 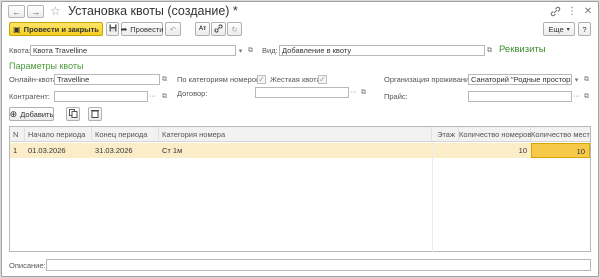 I want to click on help-button: ?, so click(x=584, y=29).